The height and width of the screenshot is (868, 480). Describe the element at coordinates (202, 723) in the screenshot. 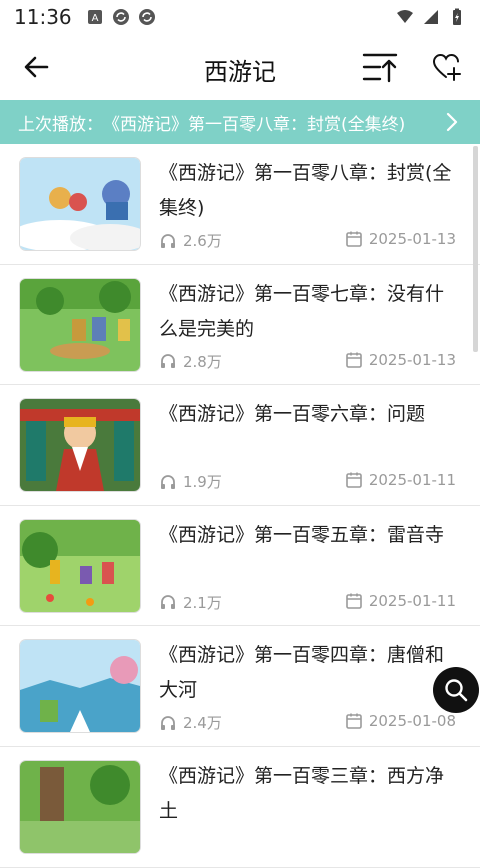

I see `plays-count: 2.4万` at that location.